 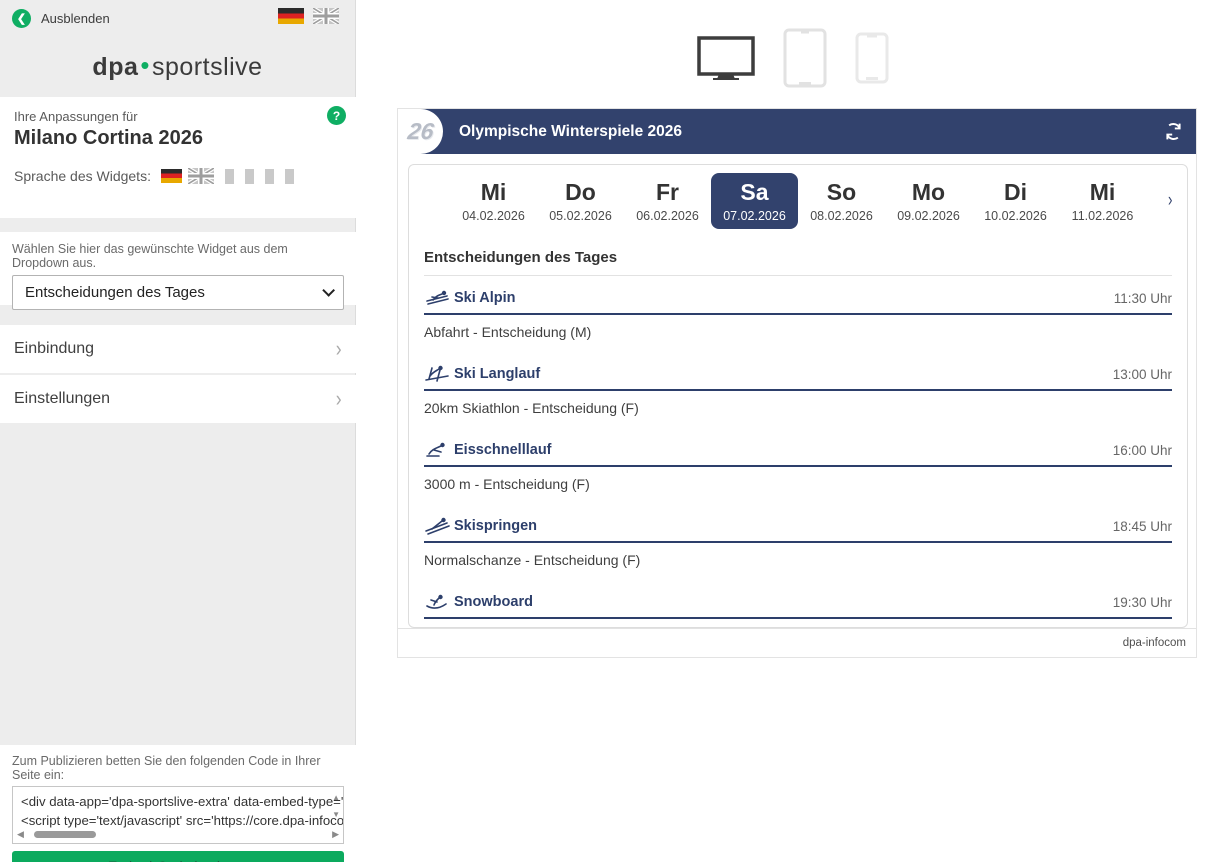 I want to click on page-title: Milano Cortina 2026, so click(x=108, y=138).